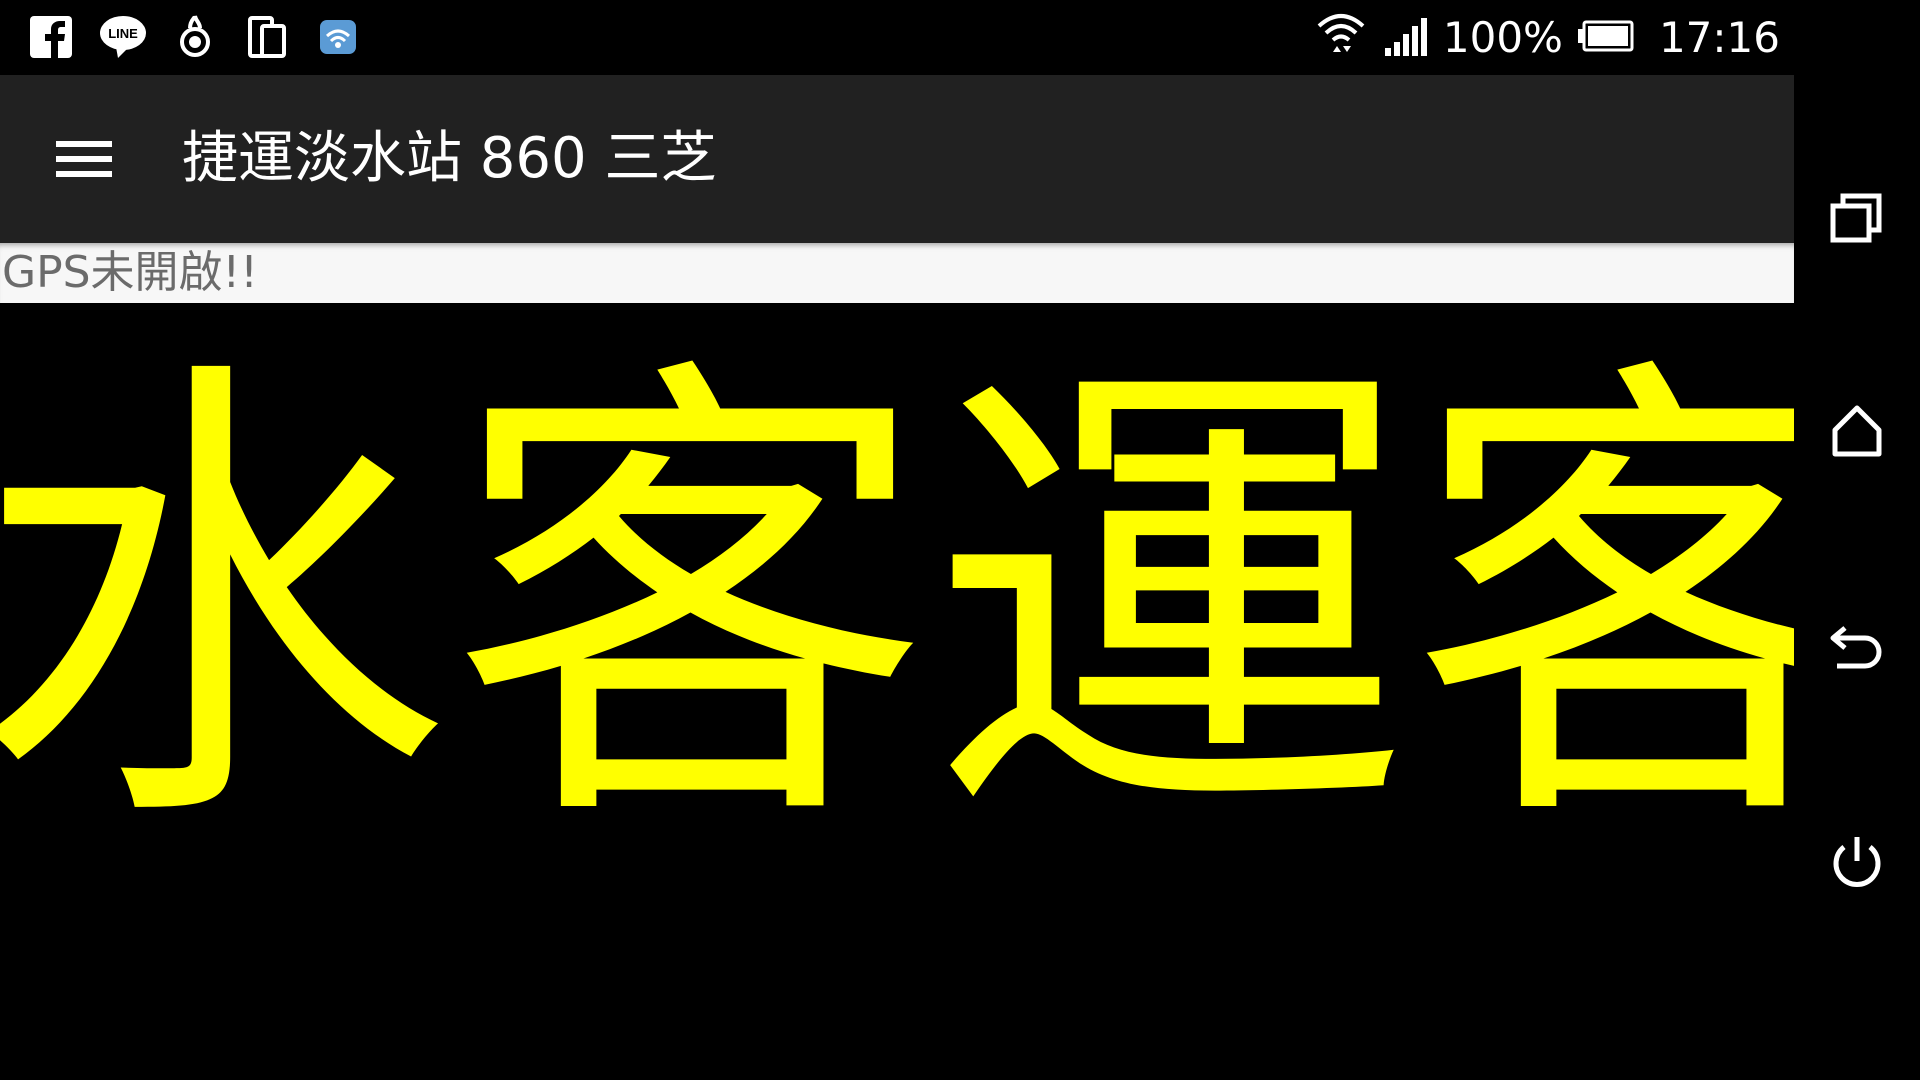 The image size is (1920, 1080). I want to click on home-icon, so click(1857, 431).